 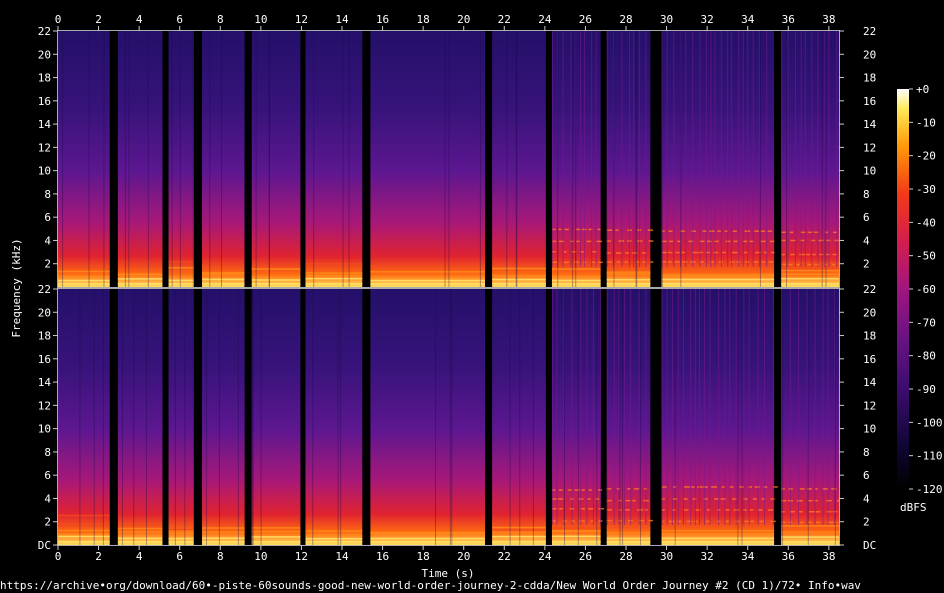 I want to click on colorbar-tick-label: -30, so click(x=926, y=189).